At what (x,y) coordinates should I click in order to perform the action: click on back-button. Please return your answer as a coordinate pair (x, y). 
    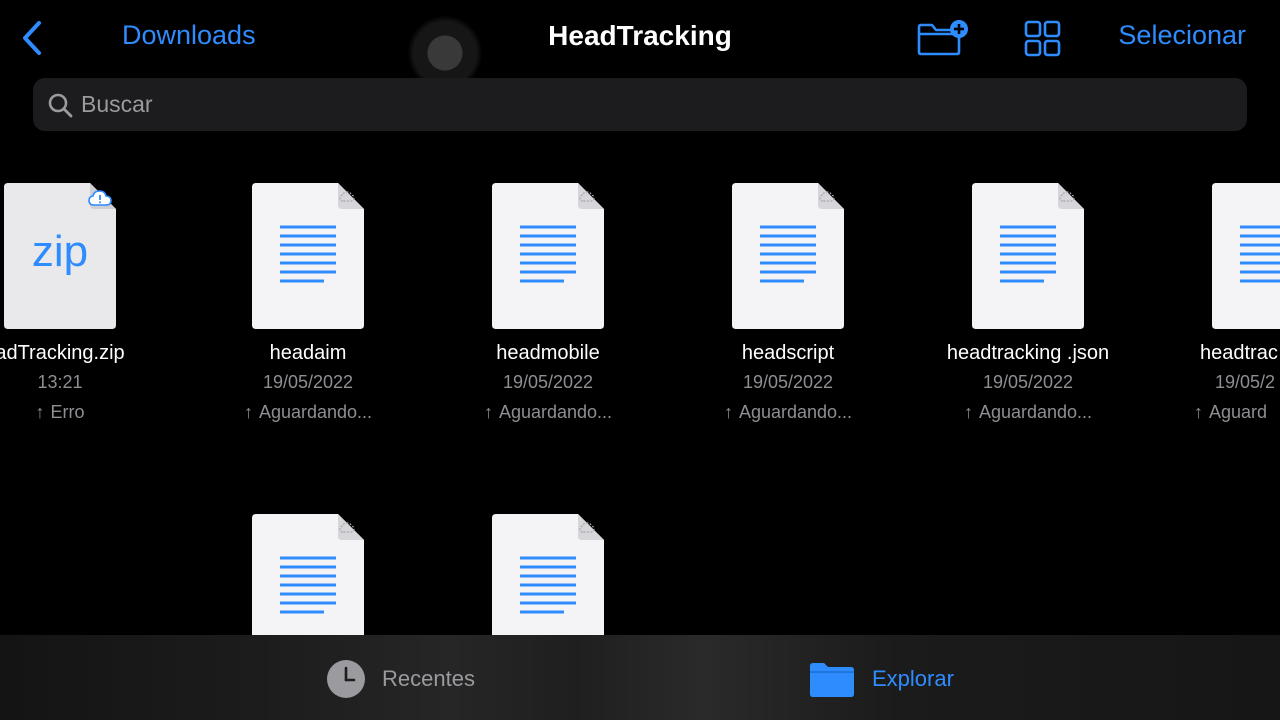
    Looking at the image, I should click on (32, 38).